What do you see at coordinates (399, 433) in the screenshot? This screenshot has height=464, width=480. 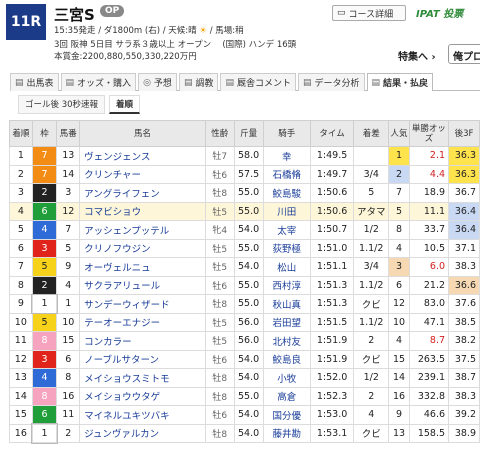 I see `popularity-cell: 13` at bounding box center [399, 433].